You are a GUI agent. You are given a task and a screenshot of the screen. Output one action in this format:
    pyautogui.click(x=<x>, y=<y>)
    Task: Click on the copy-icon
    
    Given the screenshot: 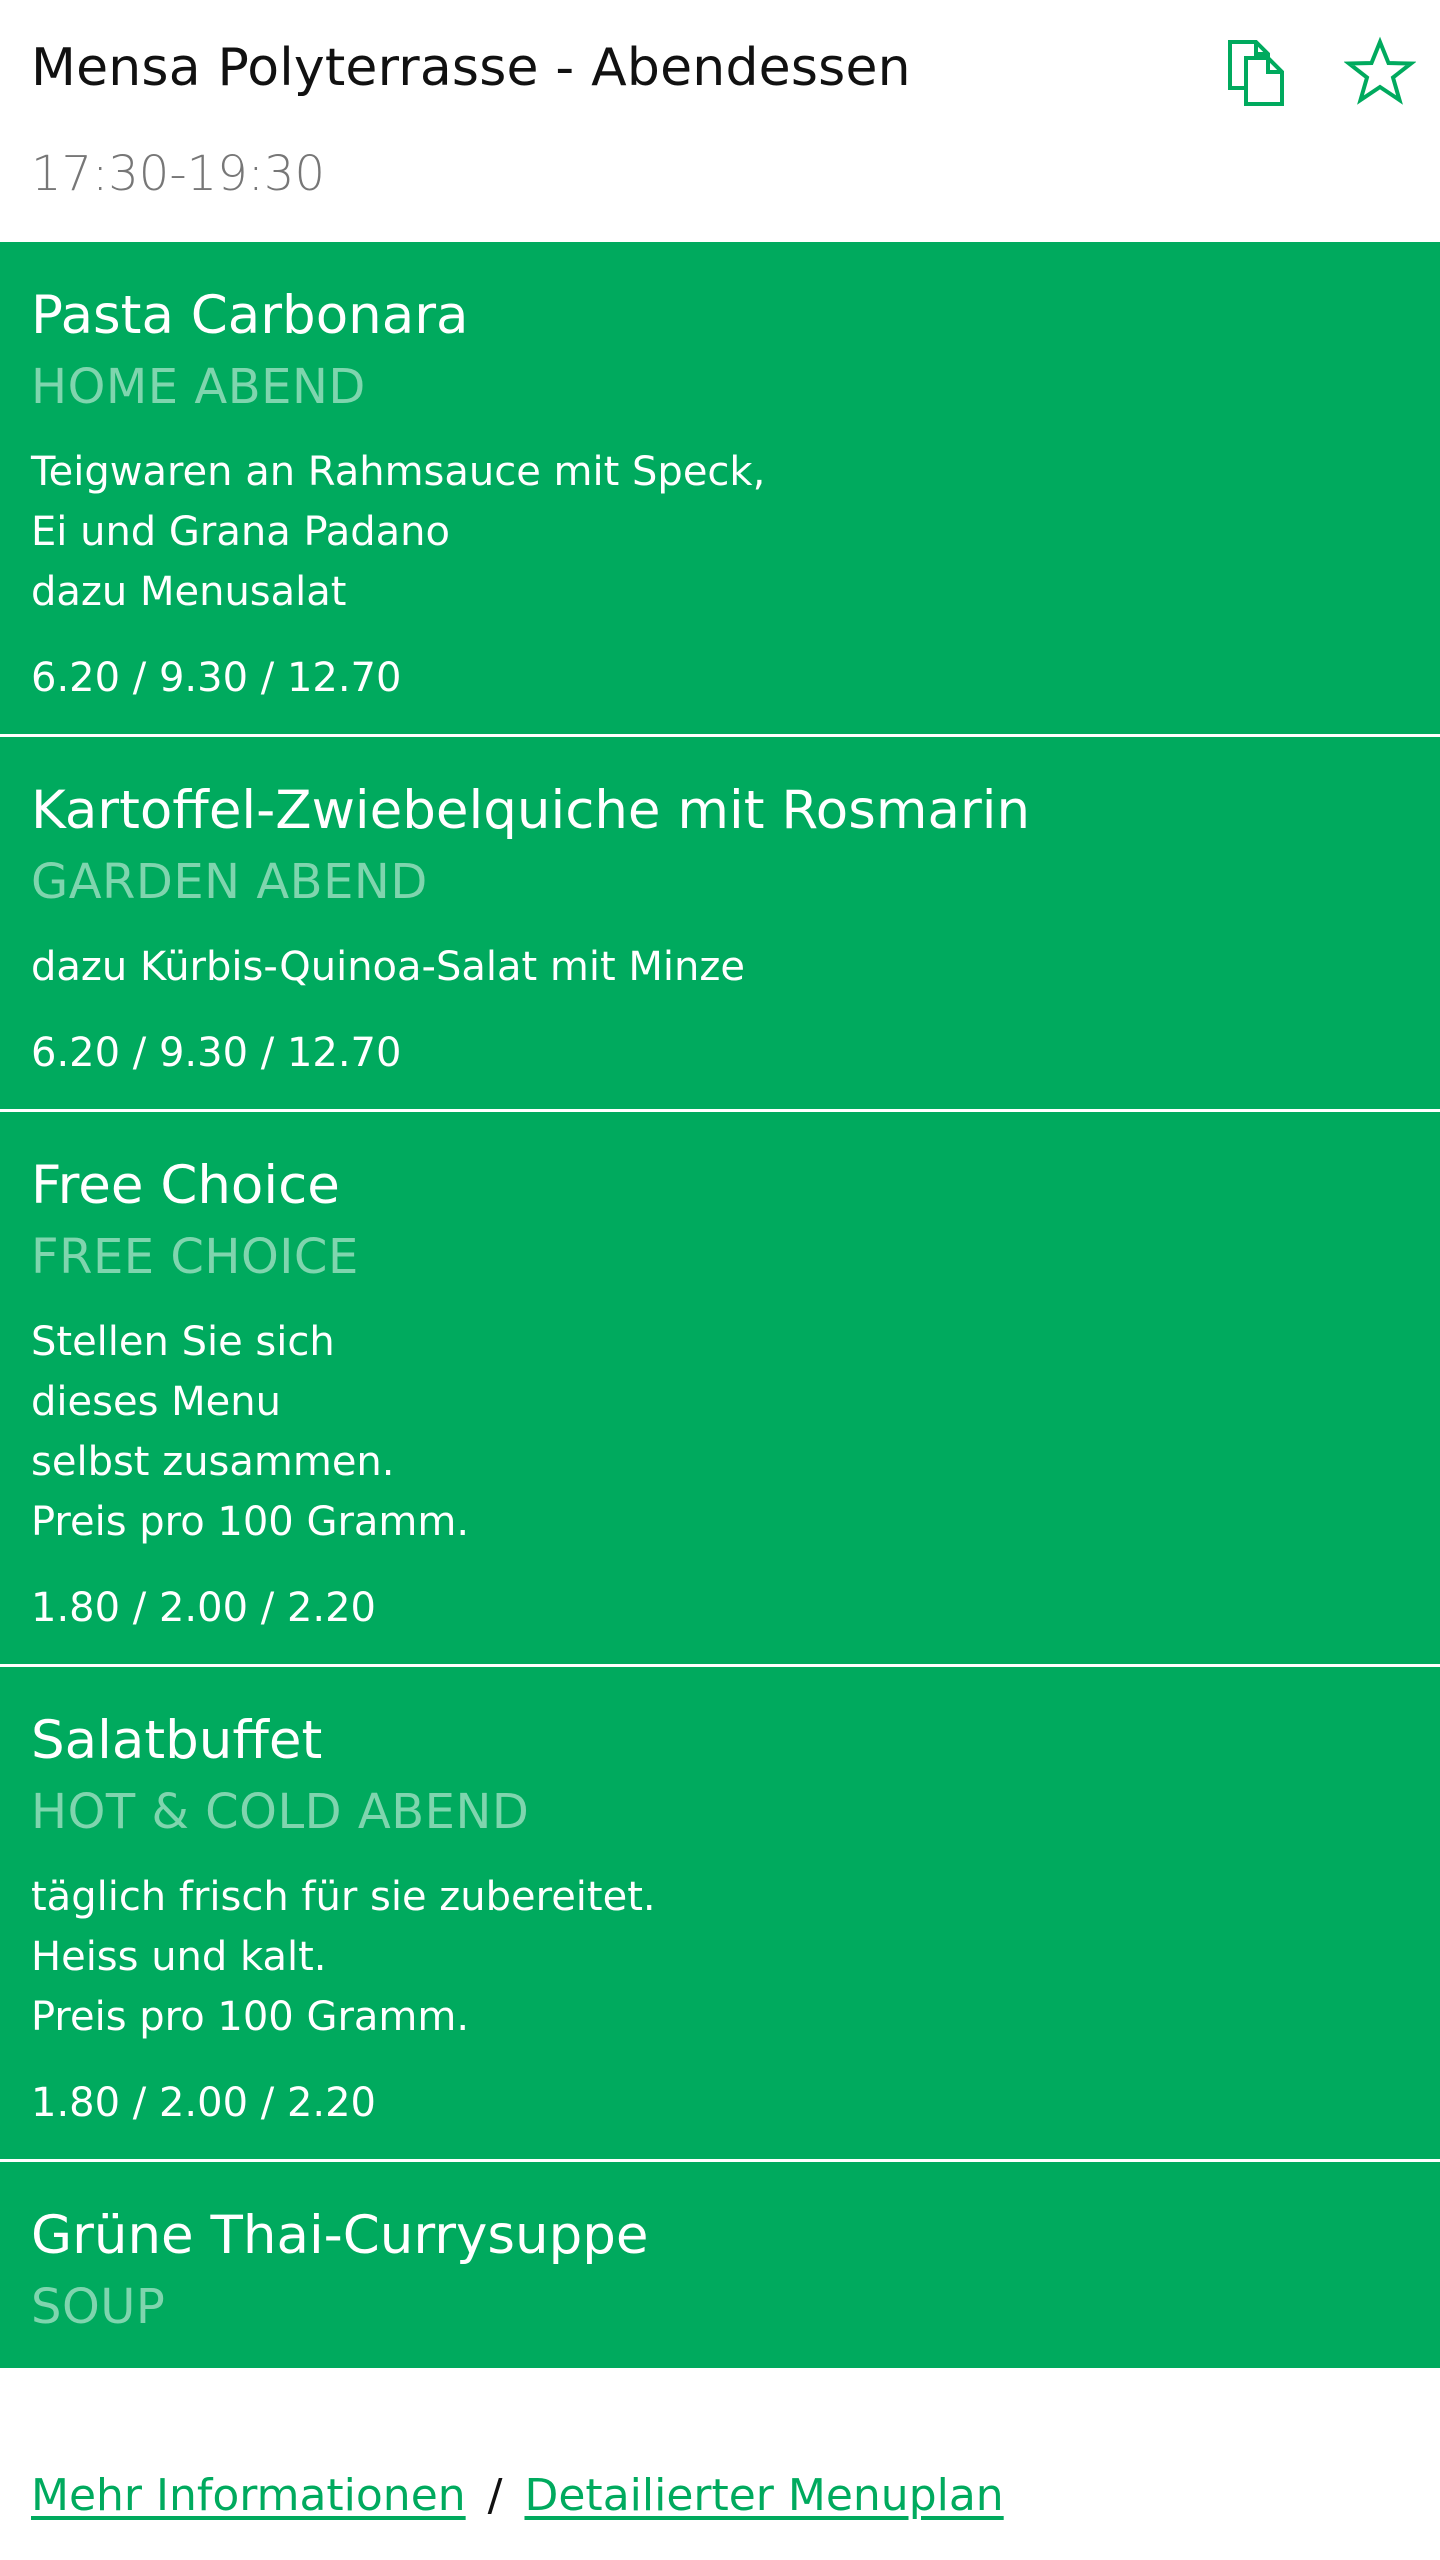 What is the action you would take?
    pyautogui.click(x=1258, y=72)
    